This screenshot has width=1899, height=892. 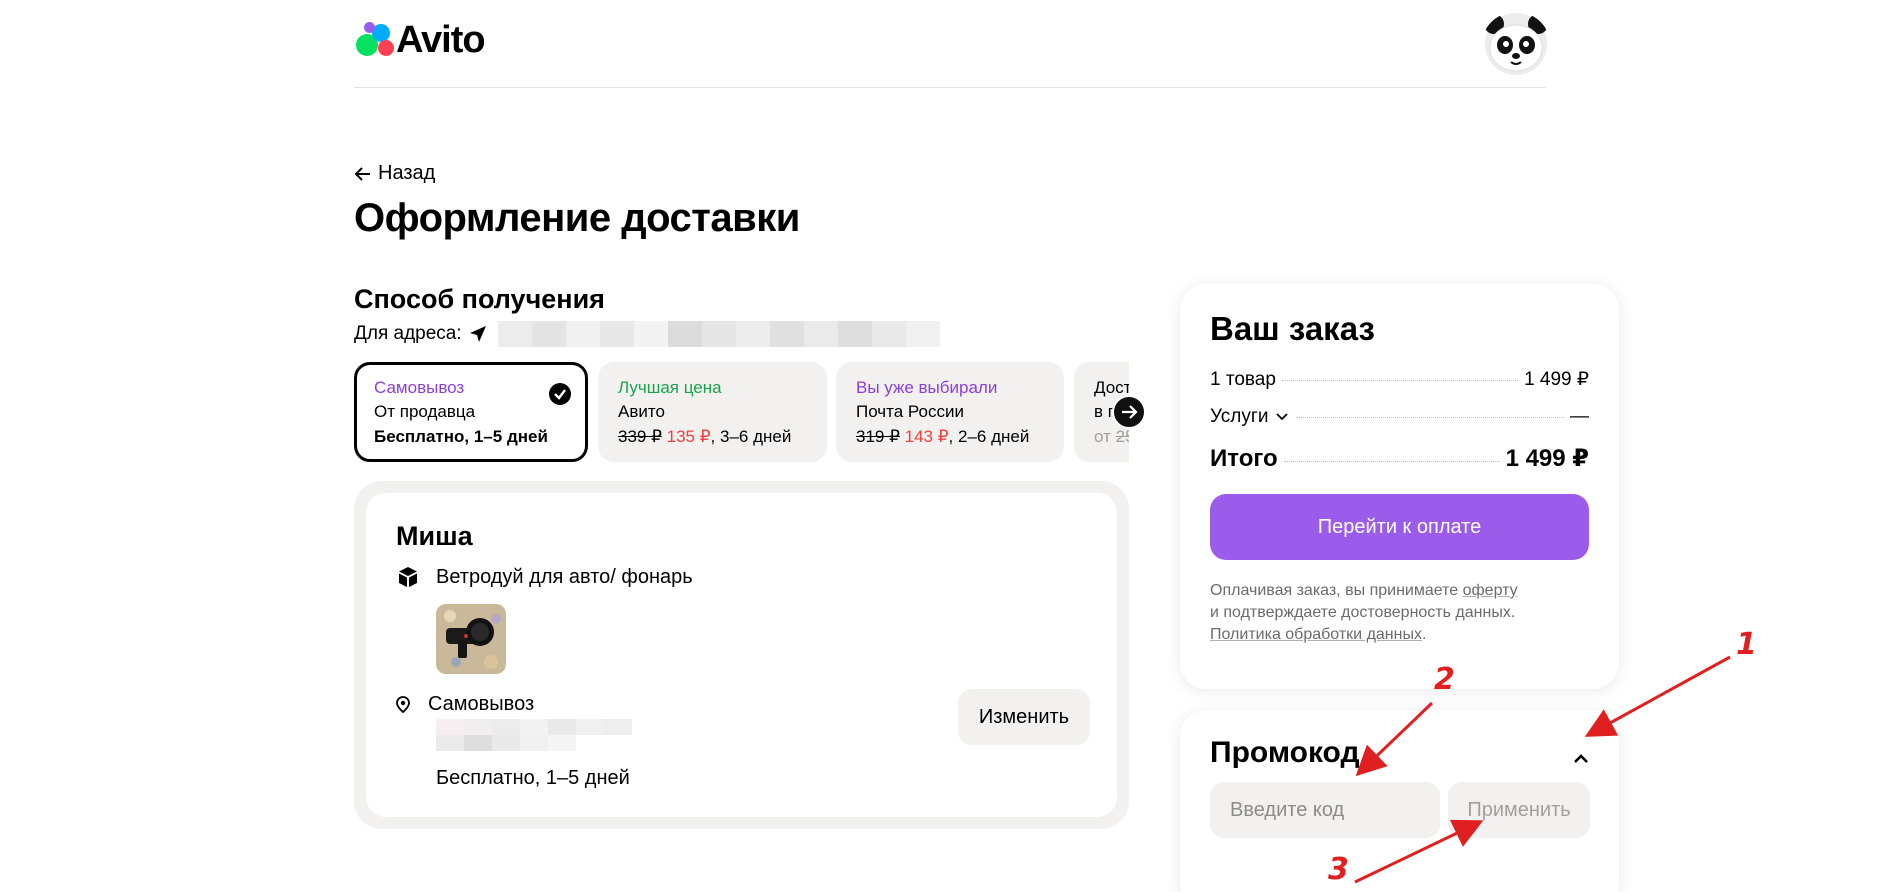 What do you see at coordinates (1282, 417) in the screenshot?
I see `chevron-down-icon` at bounding box center [1282, 417].